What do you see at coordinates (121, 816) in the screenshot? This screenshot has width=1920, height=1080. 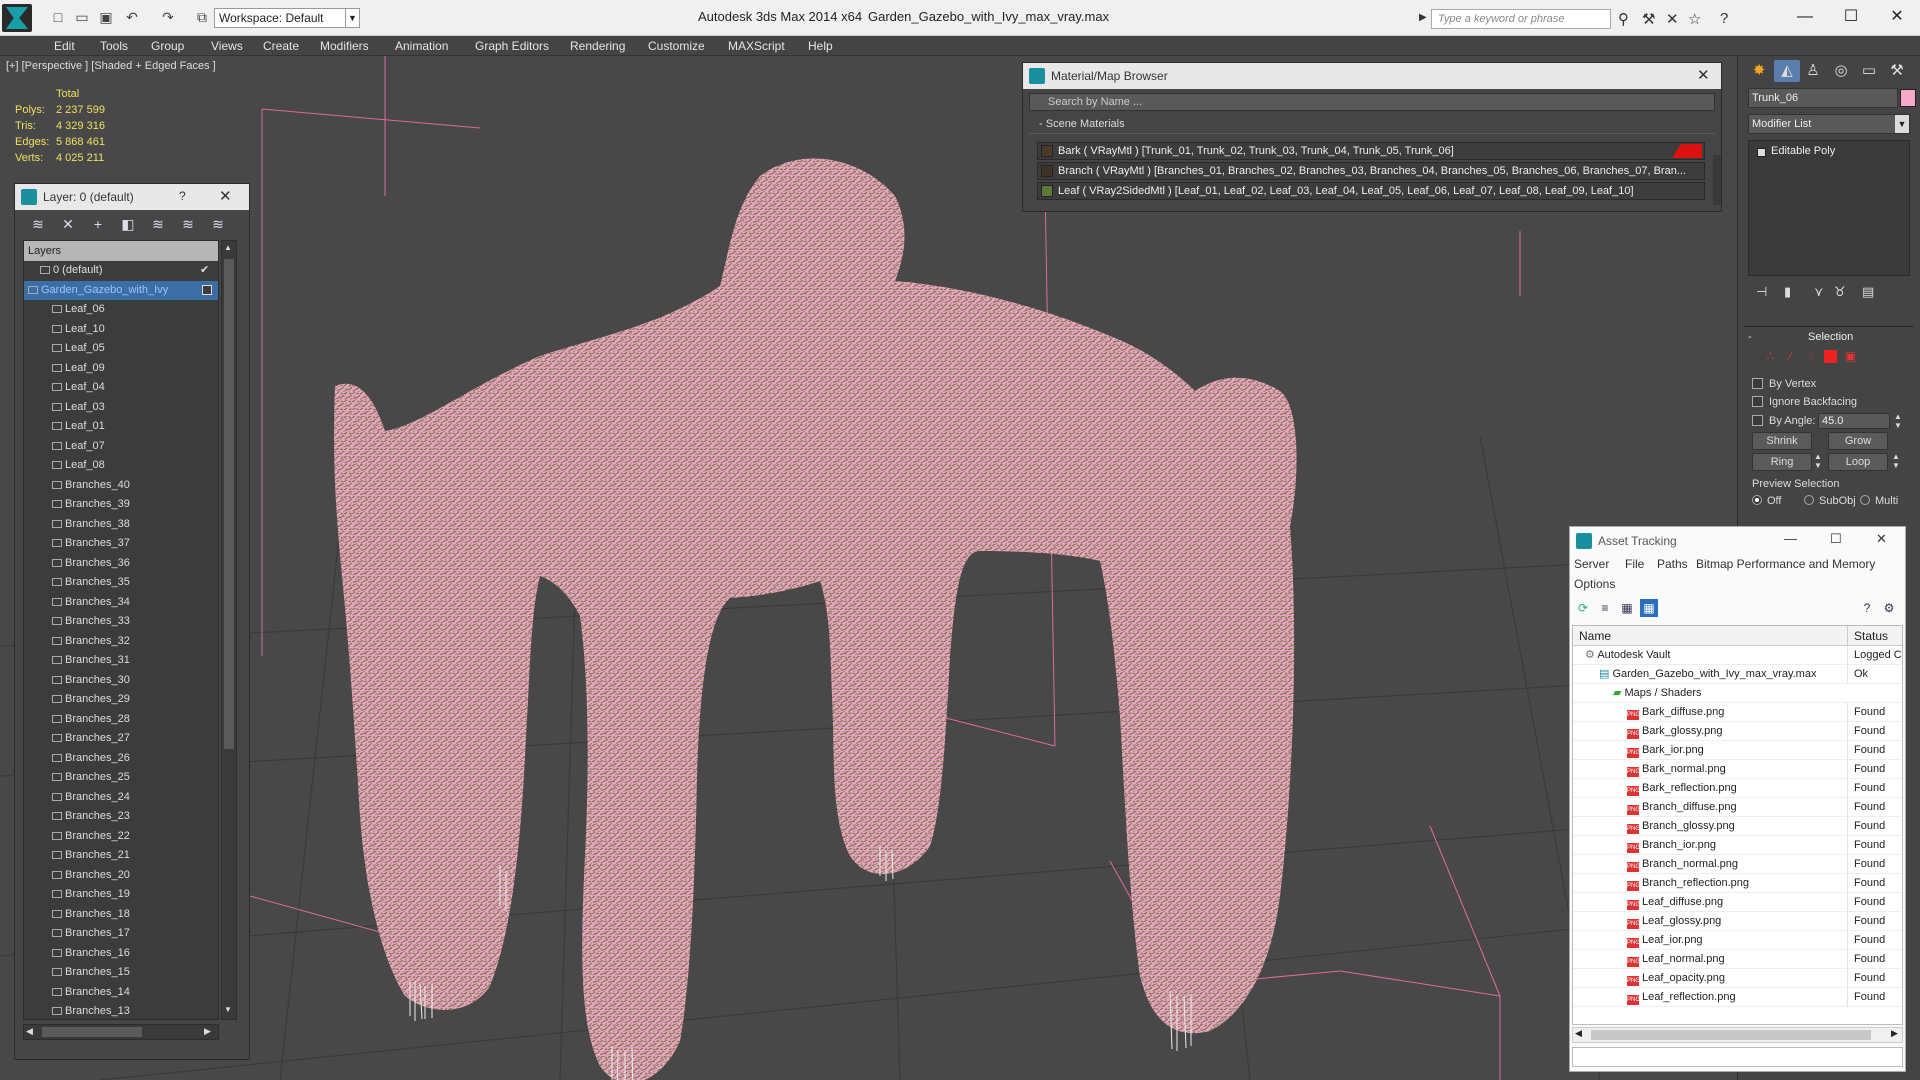 I see `layer-row: Branches_23` at bounding box center [121, 816].